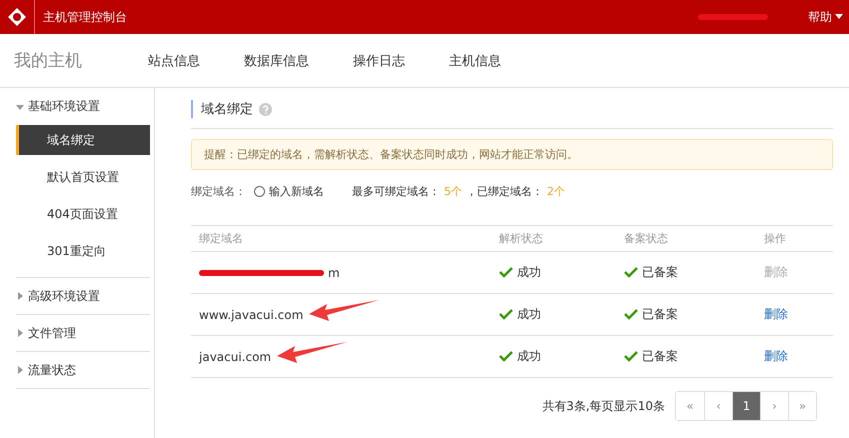  I want to click on radio-button, so click(259, 191).